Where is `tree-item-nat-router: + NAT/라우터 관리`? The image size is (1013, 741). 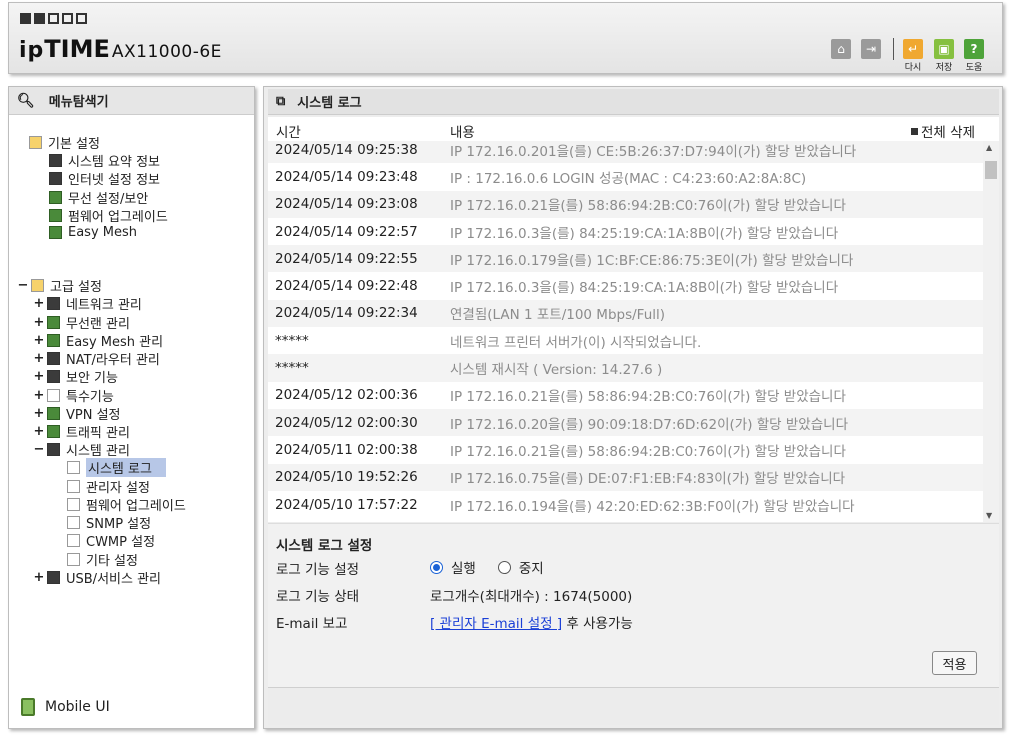
tree-item-nat-router: + NAT/라우터 관리 is located at coordinates (96, 358).